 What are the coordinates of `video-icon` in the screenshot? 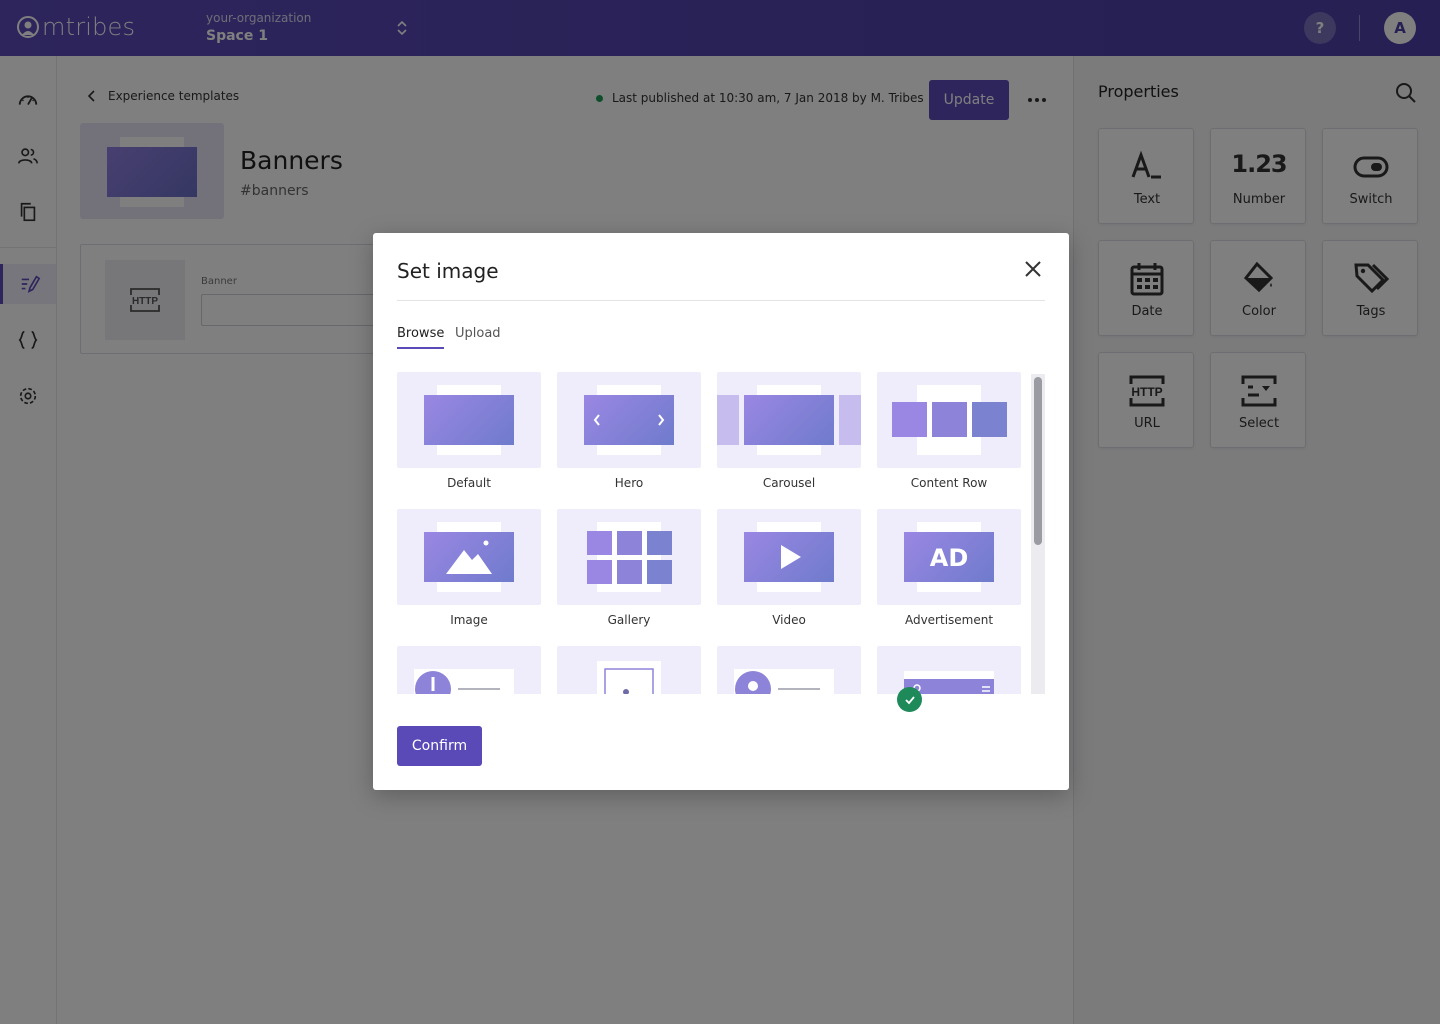 It's located at (789, 557).